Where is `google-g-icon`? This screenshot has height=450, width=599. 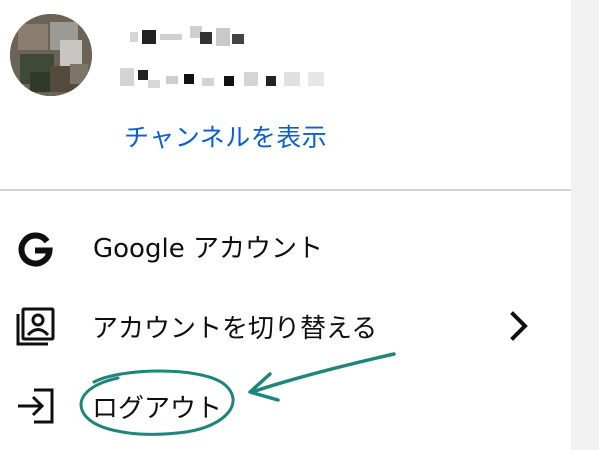 google-g-icon is located at coordinates (36, 248).